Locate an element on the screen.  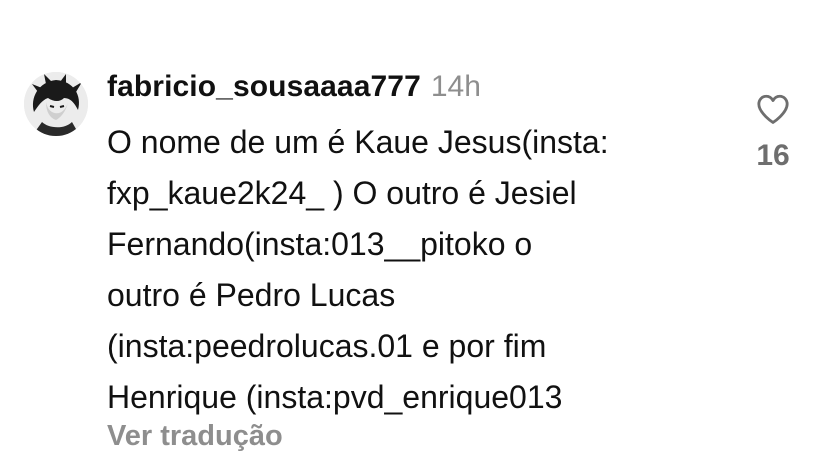
avatar-image is located at coordinates (56, 104).